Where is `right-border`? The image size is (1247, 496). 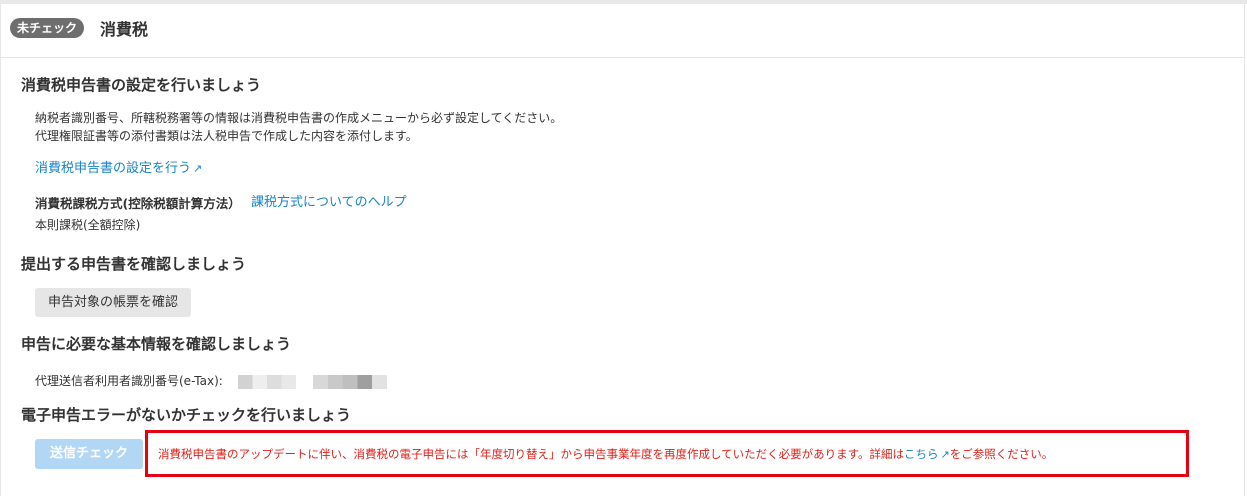 right-border is located at coordinates (1244, 250).